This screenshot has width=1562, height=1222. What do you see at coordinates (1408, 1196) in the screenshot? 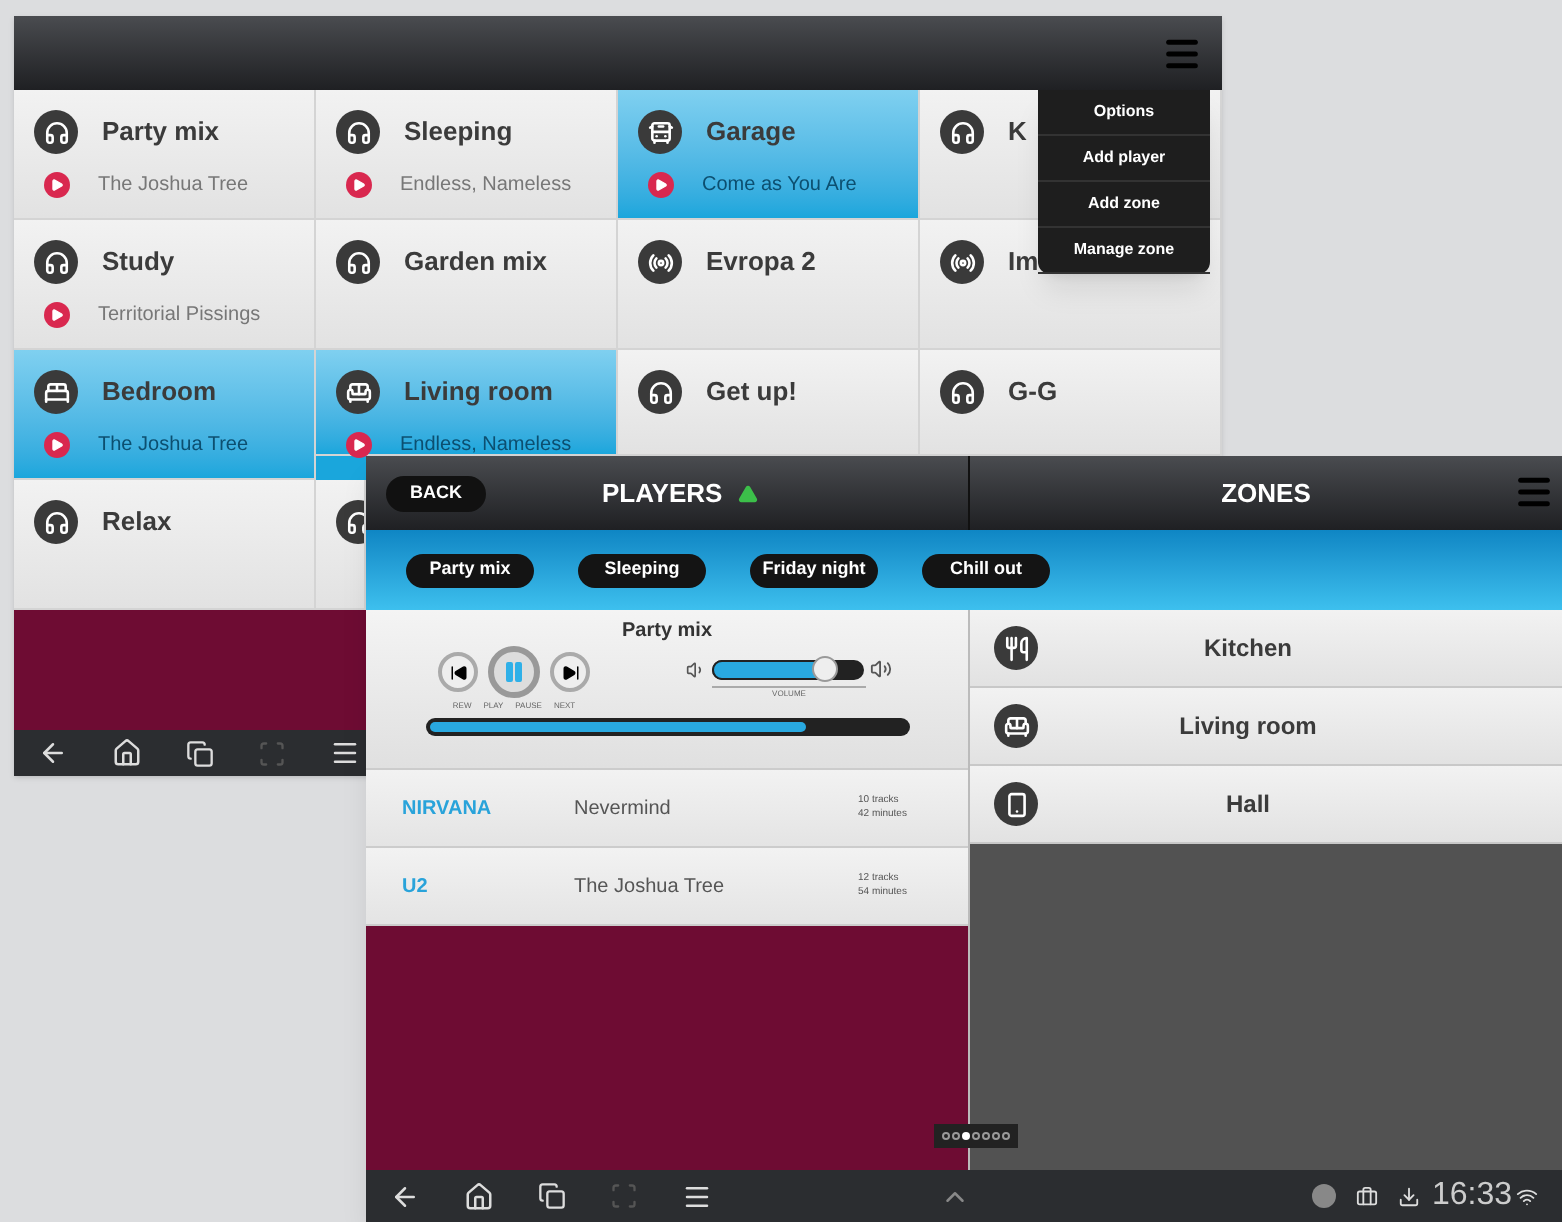
I see `download-icon` at bounding box center [1408, 1196].